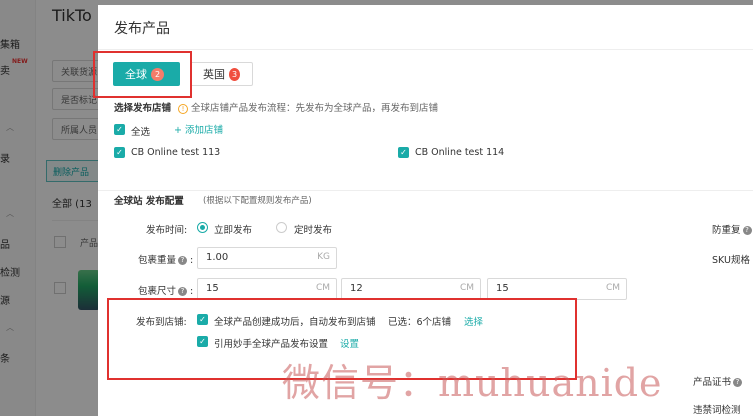 The image size is (753, 416). I want to click on info-icon: !, so click(183, 108).